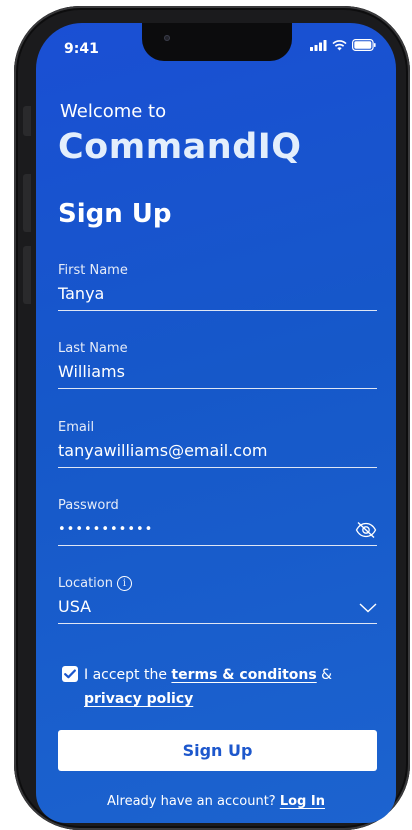 The height and width of the screenshot is (830, 412). I want to click on privacy-policy-link: privacy policy, so click(138, 699).